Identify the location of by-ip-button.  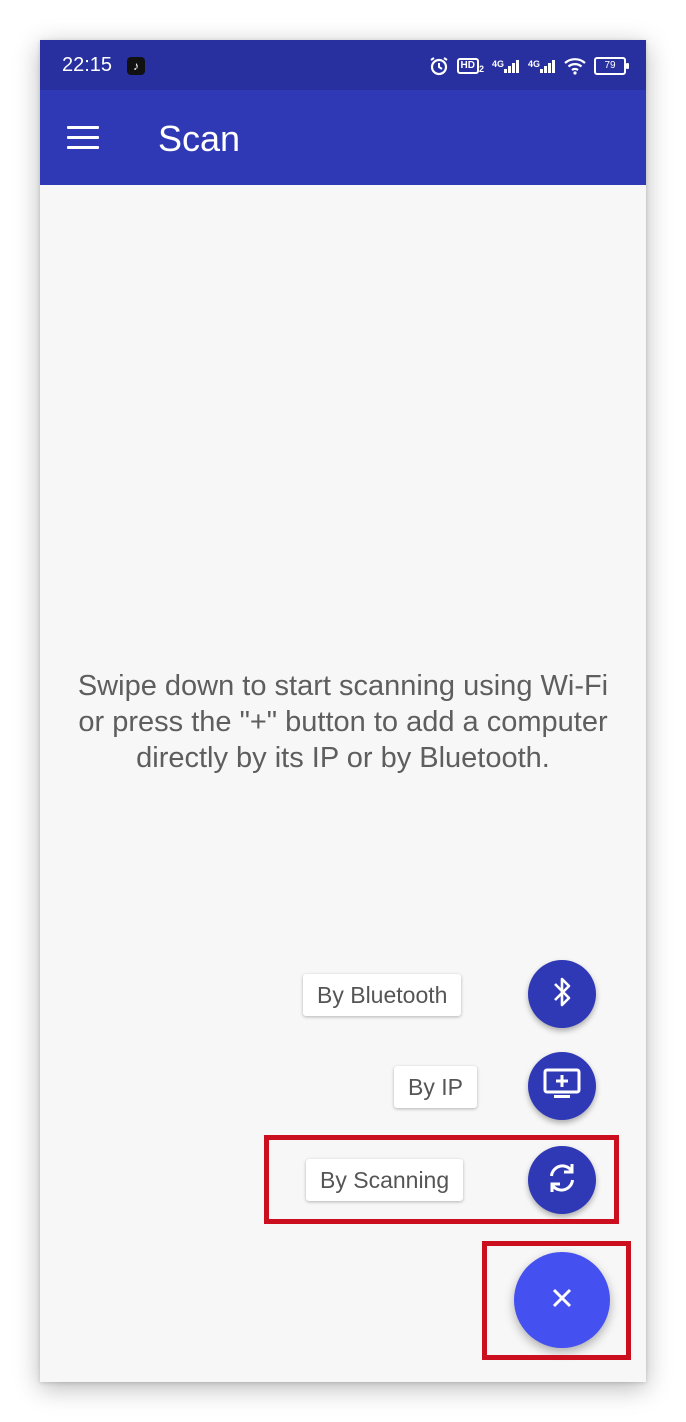
(562, 1086).